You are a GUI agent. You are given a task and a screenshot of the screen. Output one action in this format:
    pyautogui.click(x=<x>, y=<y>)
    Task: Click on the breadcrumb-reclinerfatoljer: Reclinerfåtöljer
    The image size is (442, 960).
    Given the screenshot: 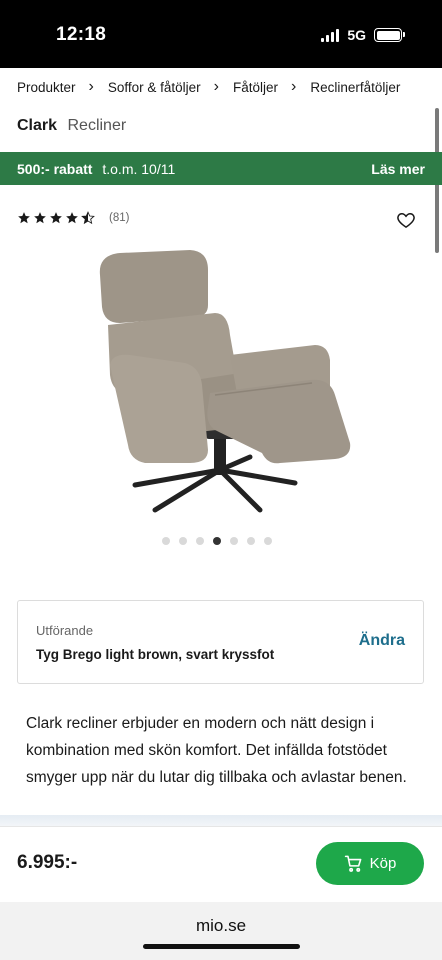 What is the action you would take?
    pyautogui.click(x=355, y=87)
    